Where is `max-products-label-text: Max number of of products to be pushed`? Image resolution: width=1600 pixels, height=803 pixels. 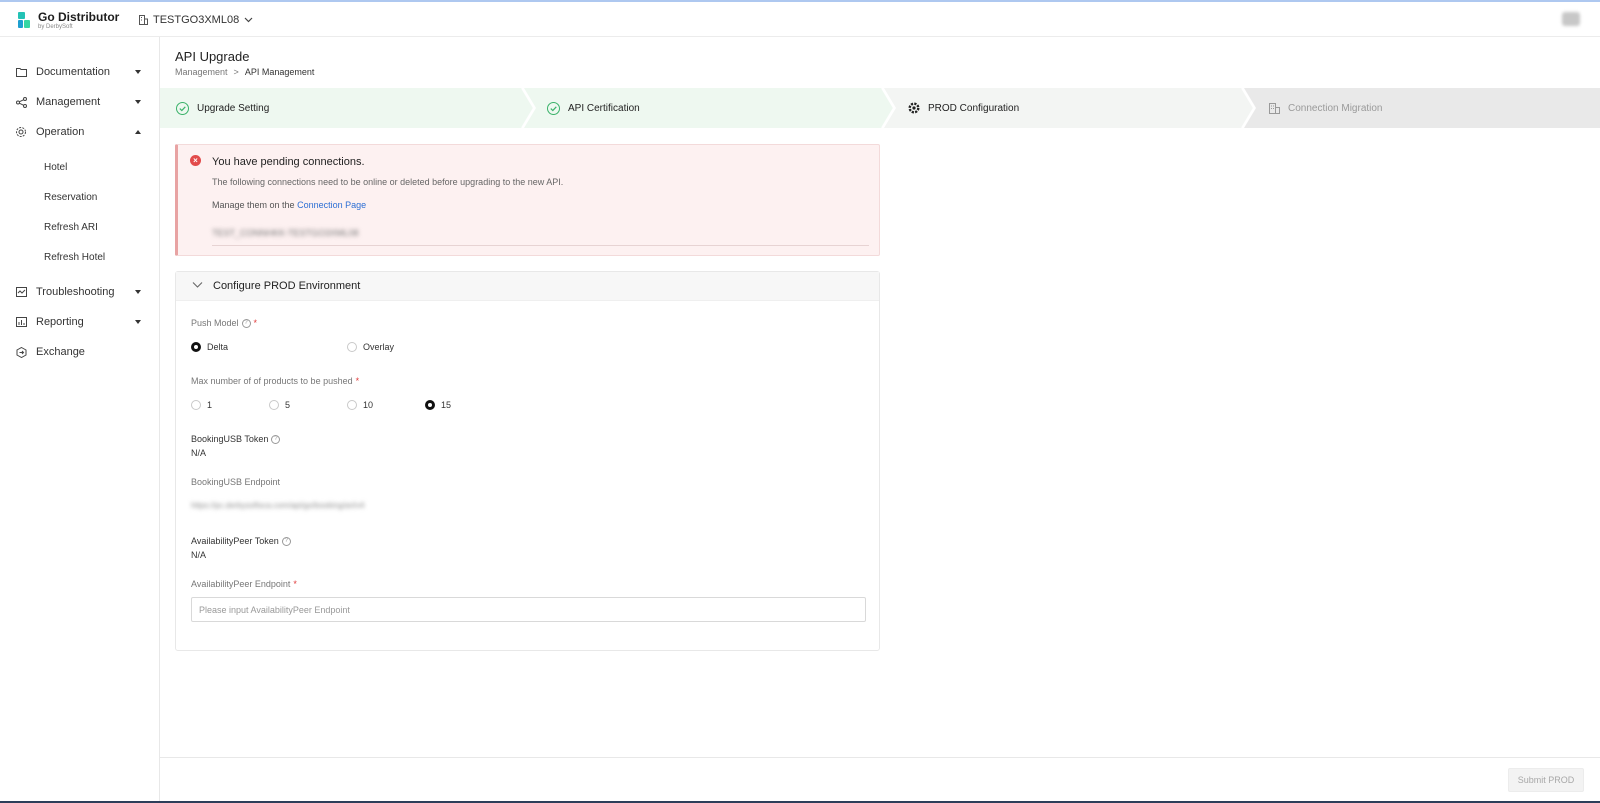
max-products-label-text: Max number of of products to be pushed is located at coordinates (272, 381).